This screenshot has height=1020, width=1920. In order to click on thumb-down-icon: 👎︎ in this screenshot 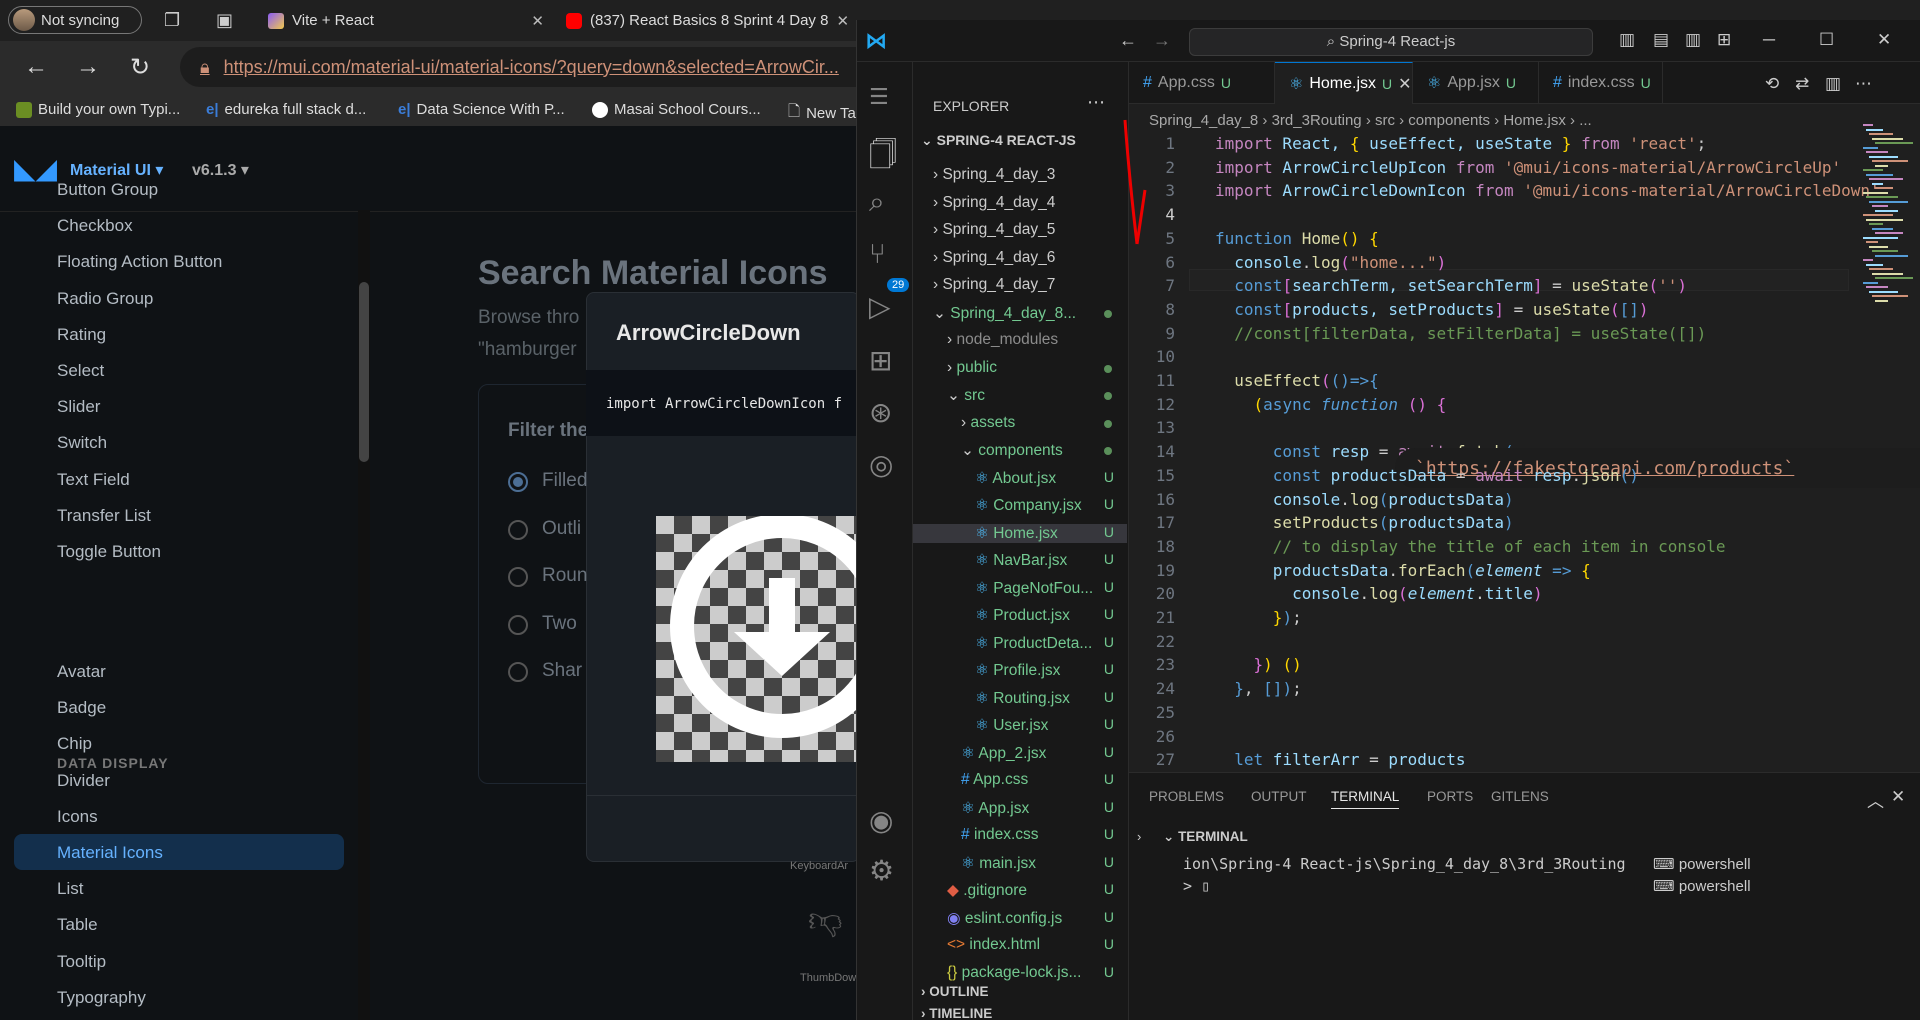, I will do `click(825, 920)`.